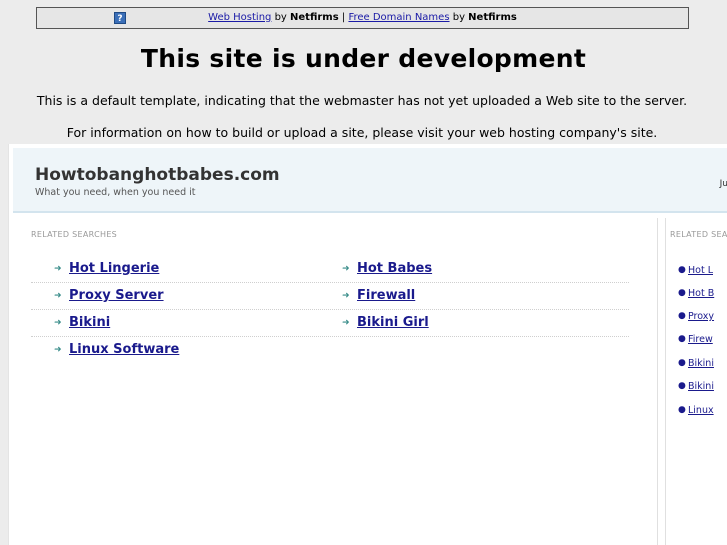 This screenshot has height=545, width=727. I want to click on search-link: Linux Software, so click(124, 349).